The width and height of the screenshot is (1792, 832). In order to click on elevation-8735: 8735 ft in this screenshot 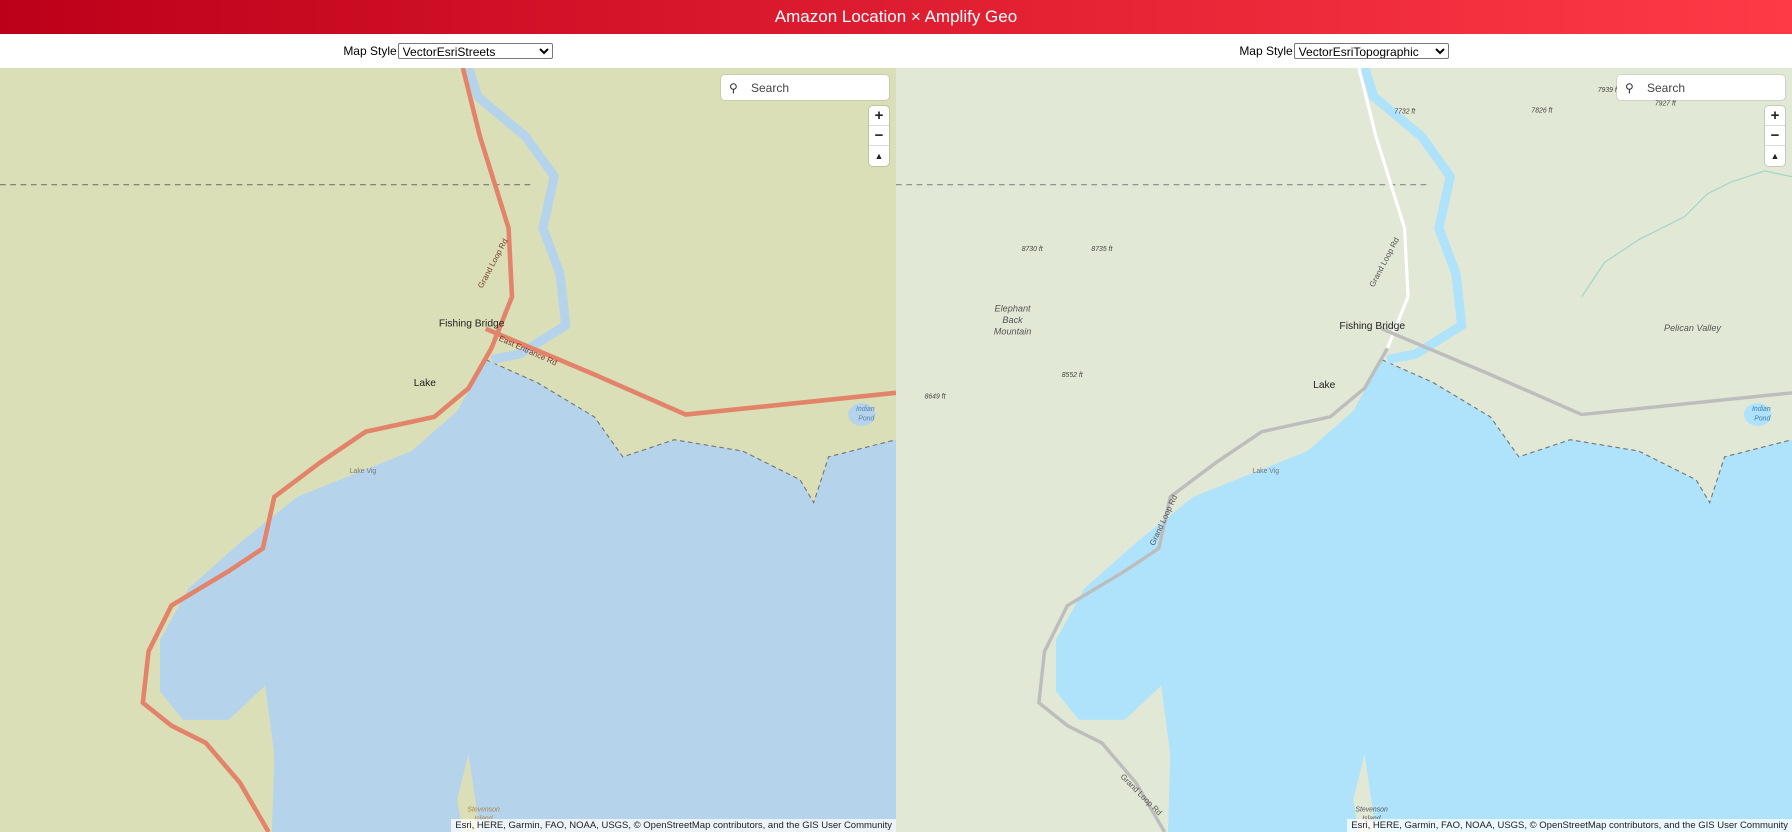, I will do `click(1102, 249)`.